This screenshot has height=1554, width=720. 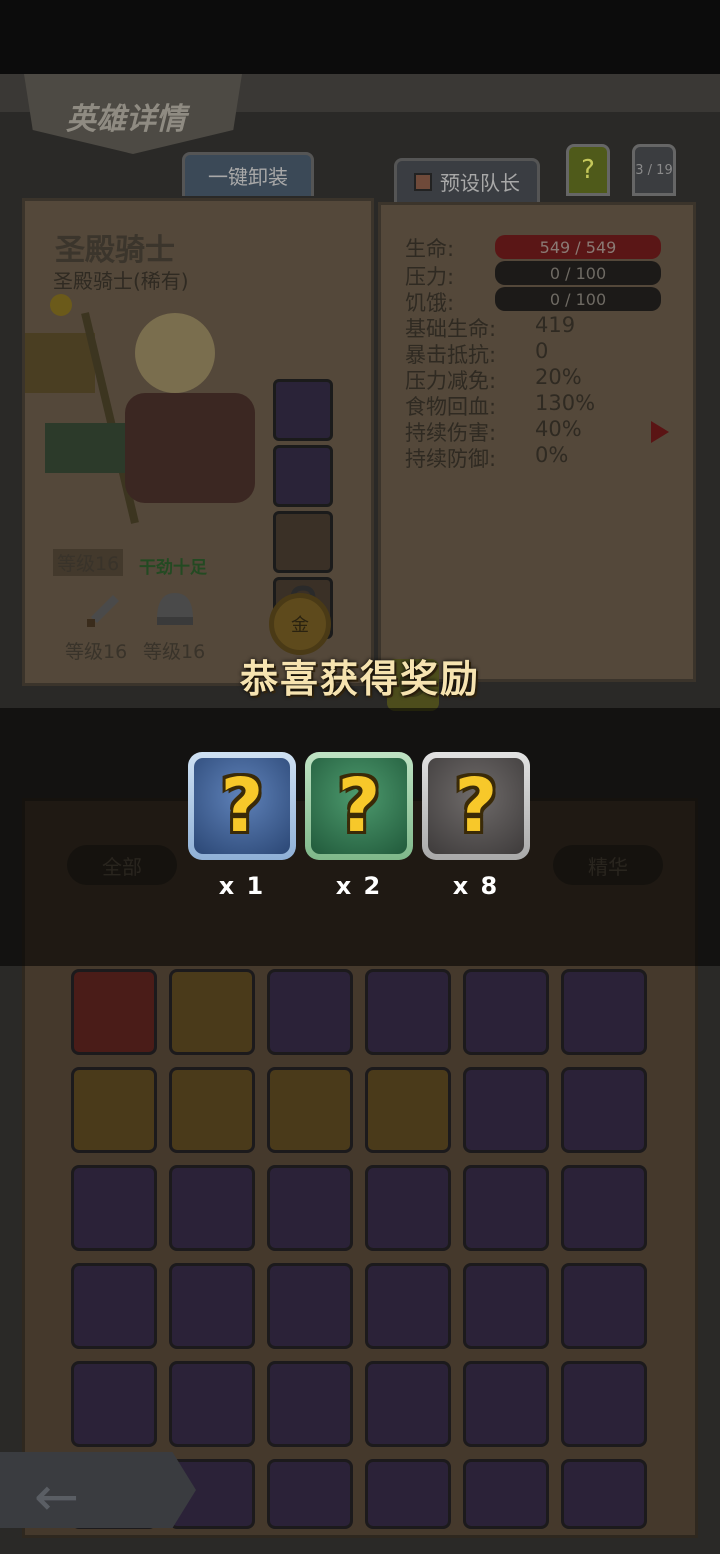 I want to click on stat-label: 持续防御:, so click(x=451, y=459).